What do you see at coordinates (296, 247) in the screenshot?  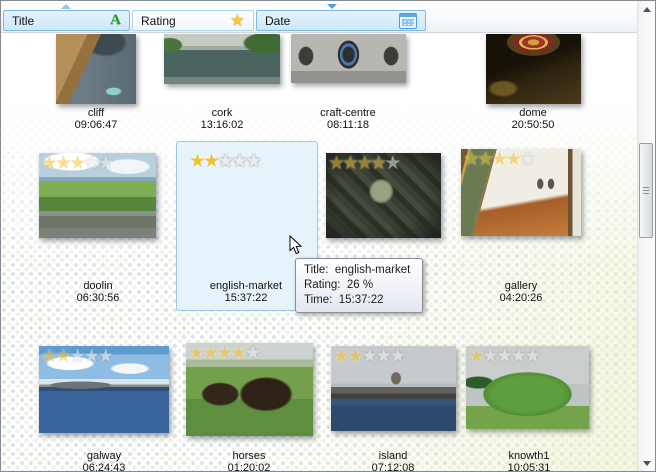 I see `mouse-cursor-icon` at bounding box center [296, 247].